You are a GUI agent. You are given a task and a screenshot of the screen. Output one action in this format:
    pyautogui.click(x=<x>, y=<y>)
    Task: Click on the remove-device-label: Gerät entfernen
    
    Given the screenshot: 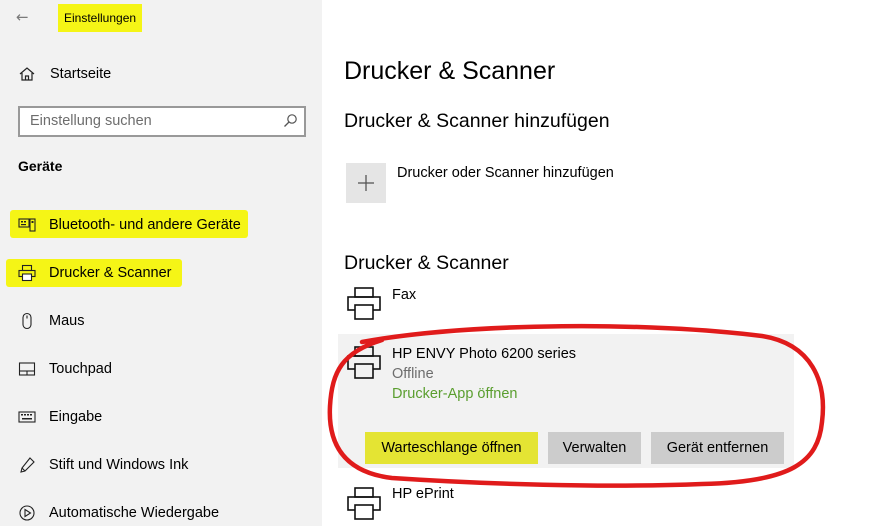 What is the action you would take?
    pyautogui.click(x=717, y=448)
    